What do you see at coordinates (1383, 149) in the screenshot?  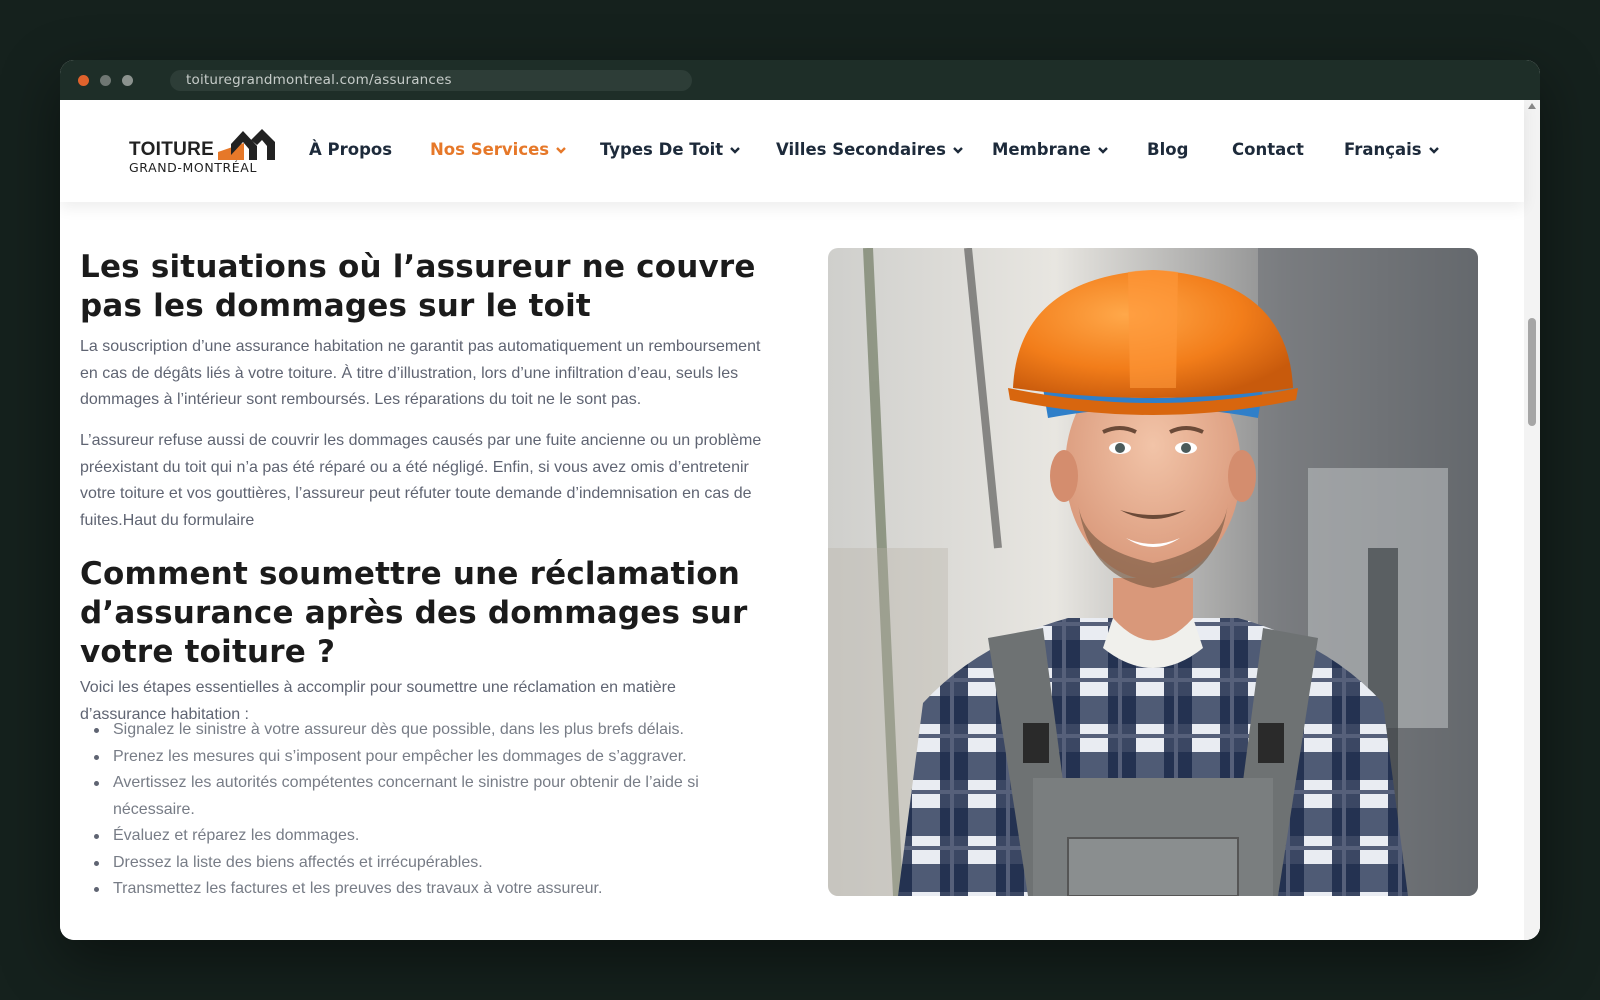 I see `nav-label: Français` at bounding box center [1383, 149].